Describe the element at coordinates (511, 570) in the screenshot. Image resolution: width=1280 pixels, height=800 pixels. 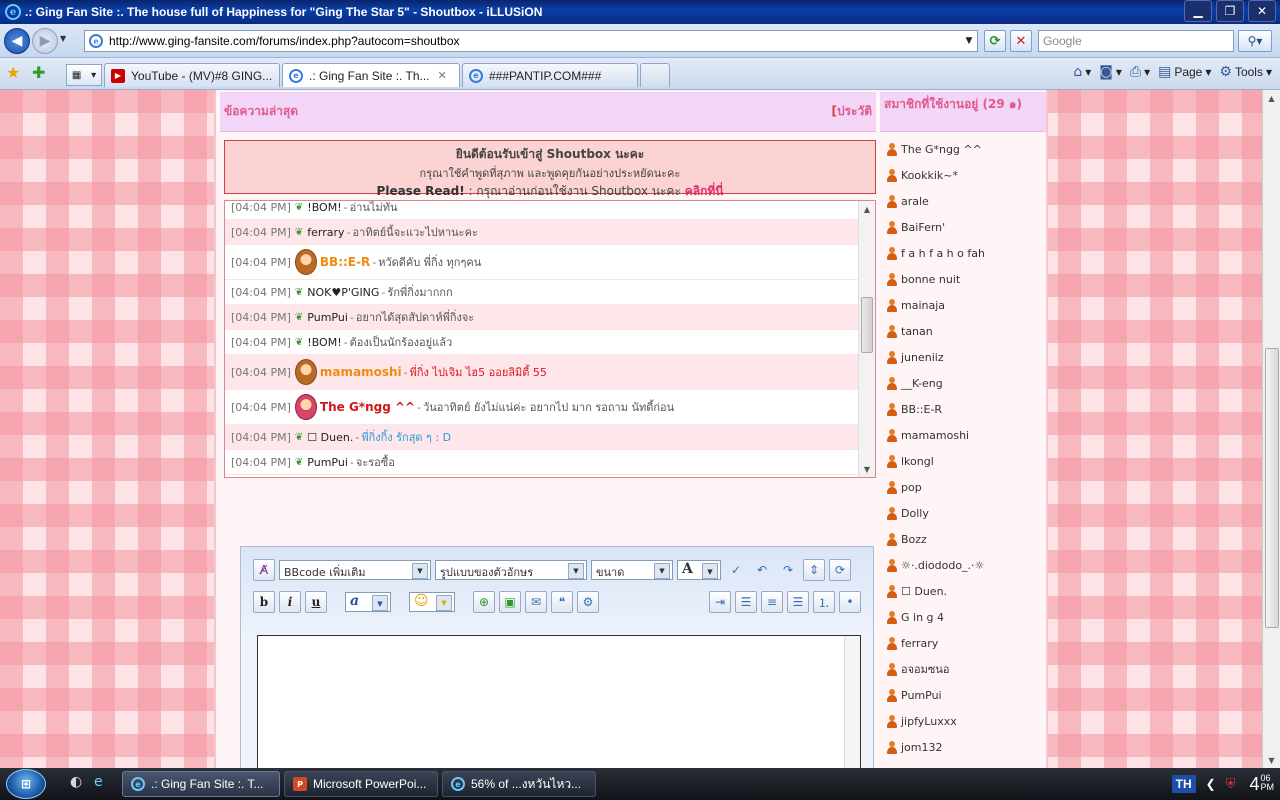
I see `font-select: รูปแบบของตัวอักษร` at that location.